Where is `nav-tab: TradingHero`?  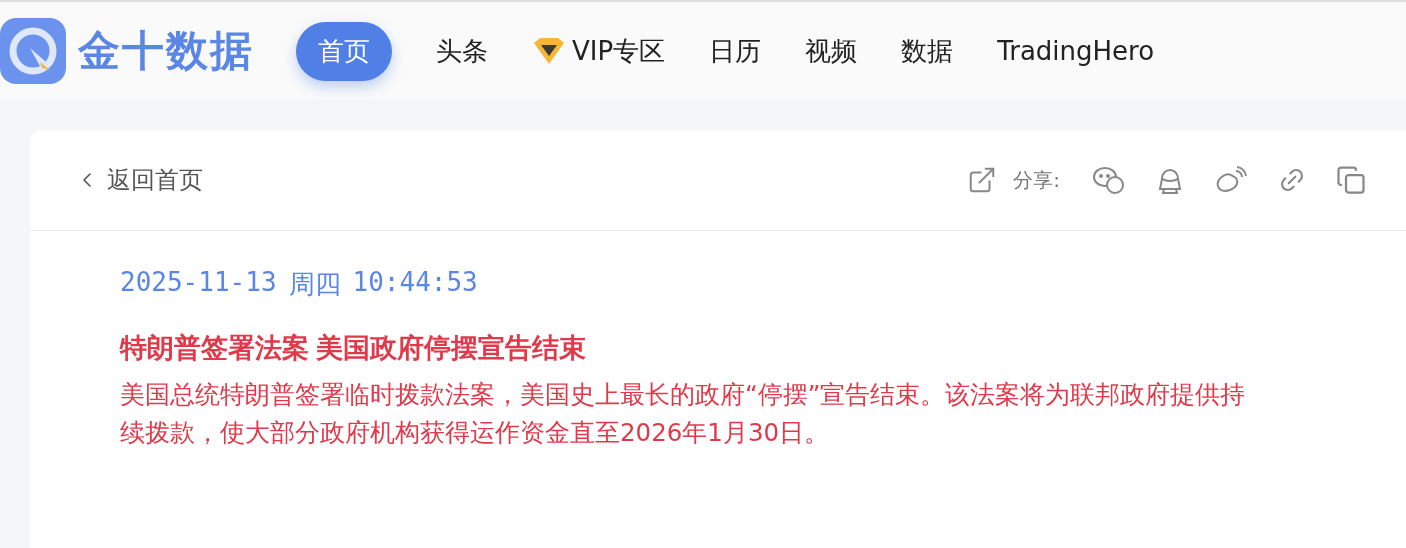
nav-tab: TradingHero is located at coordinates (1076, 51).